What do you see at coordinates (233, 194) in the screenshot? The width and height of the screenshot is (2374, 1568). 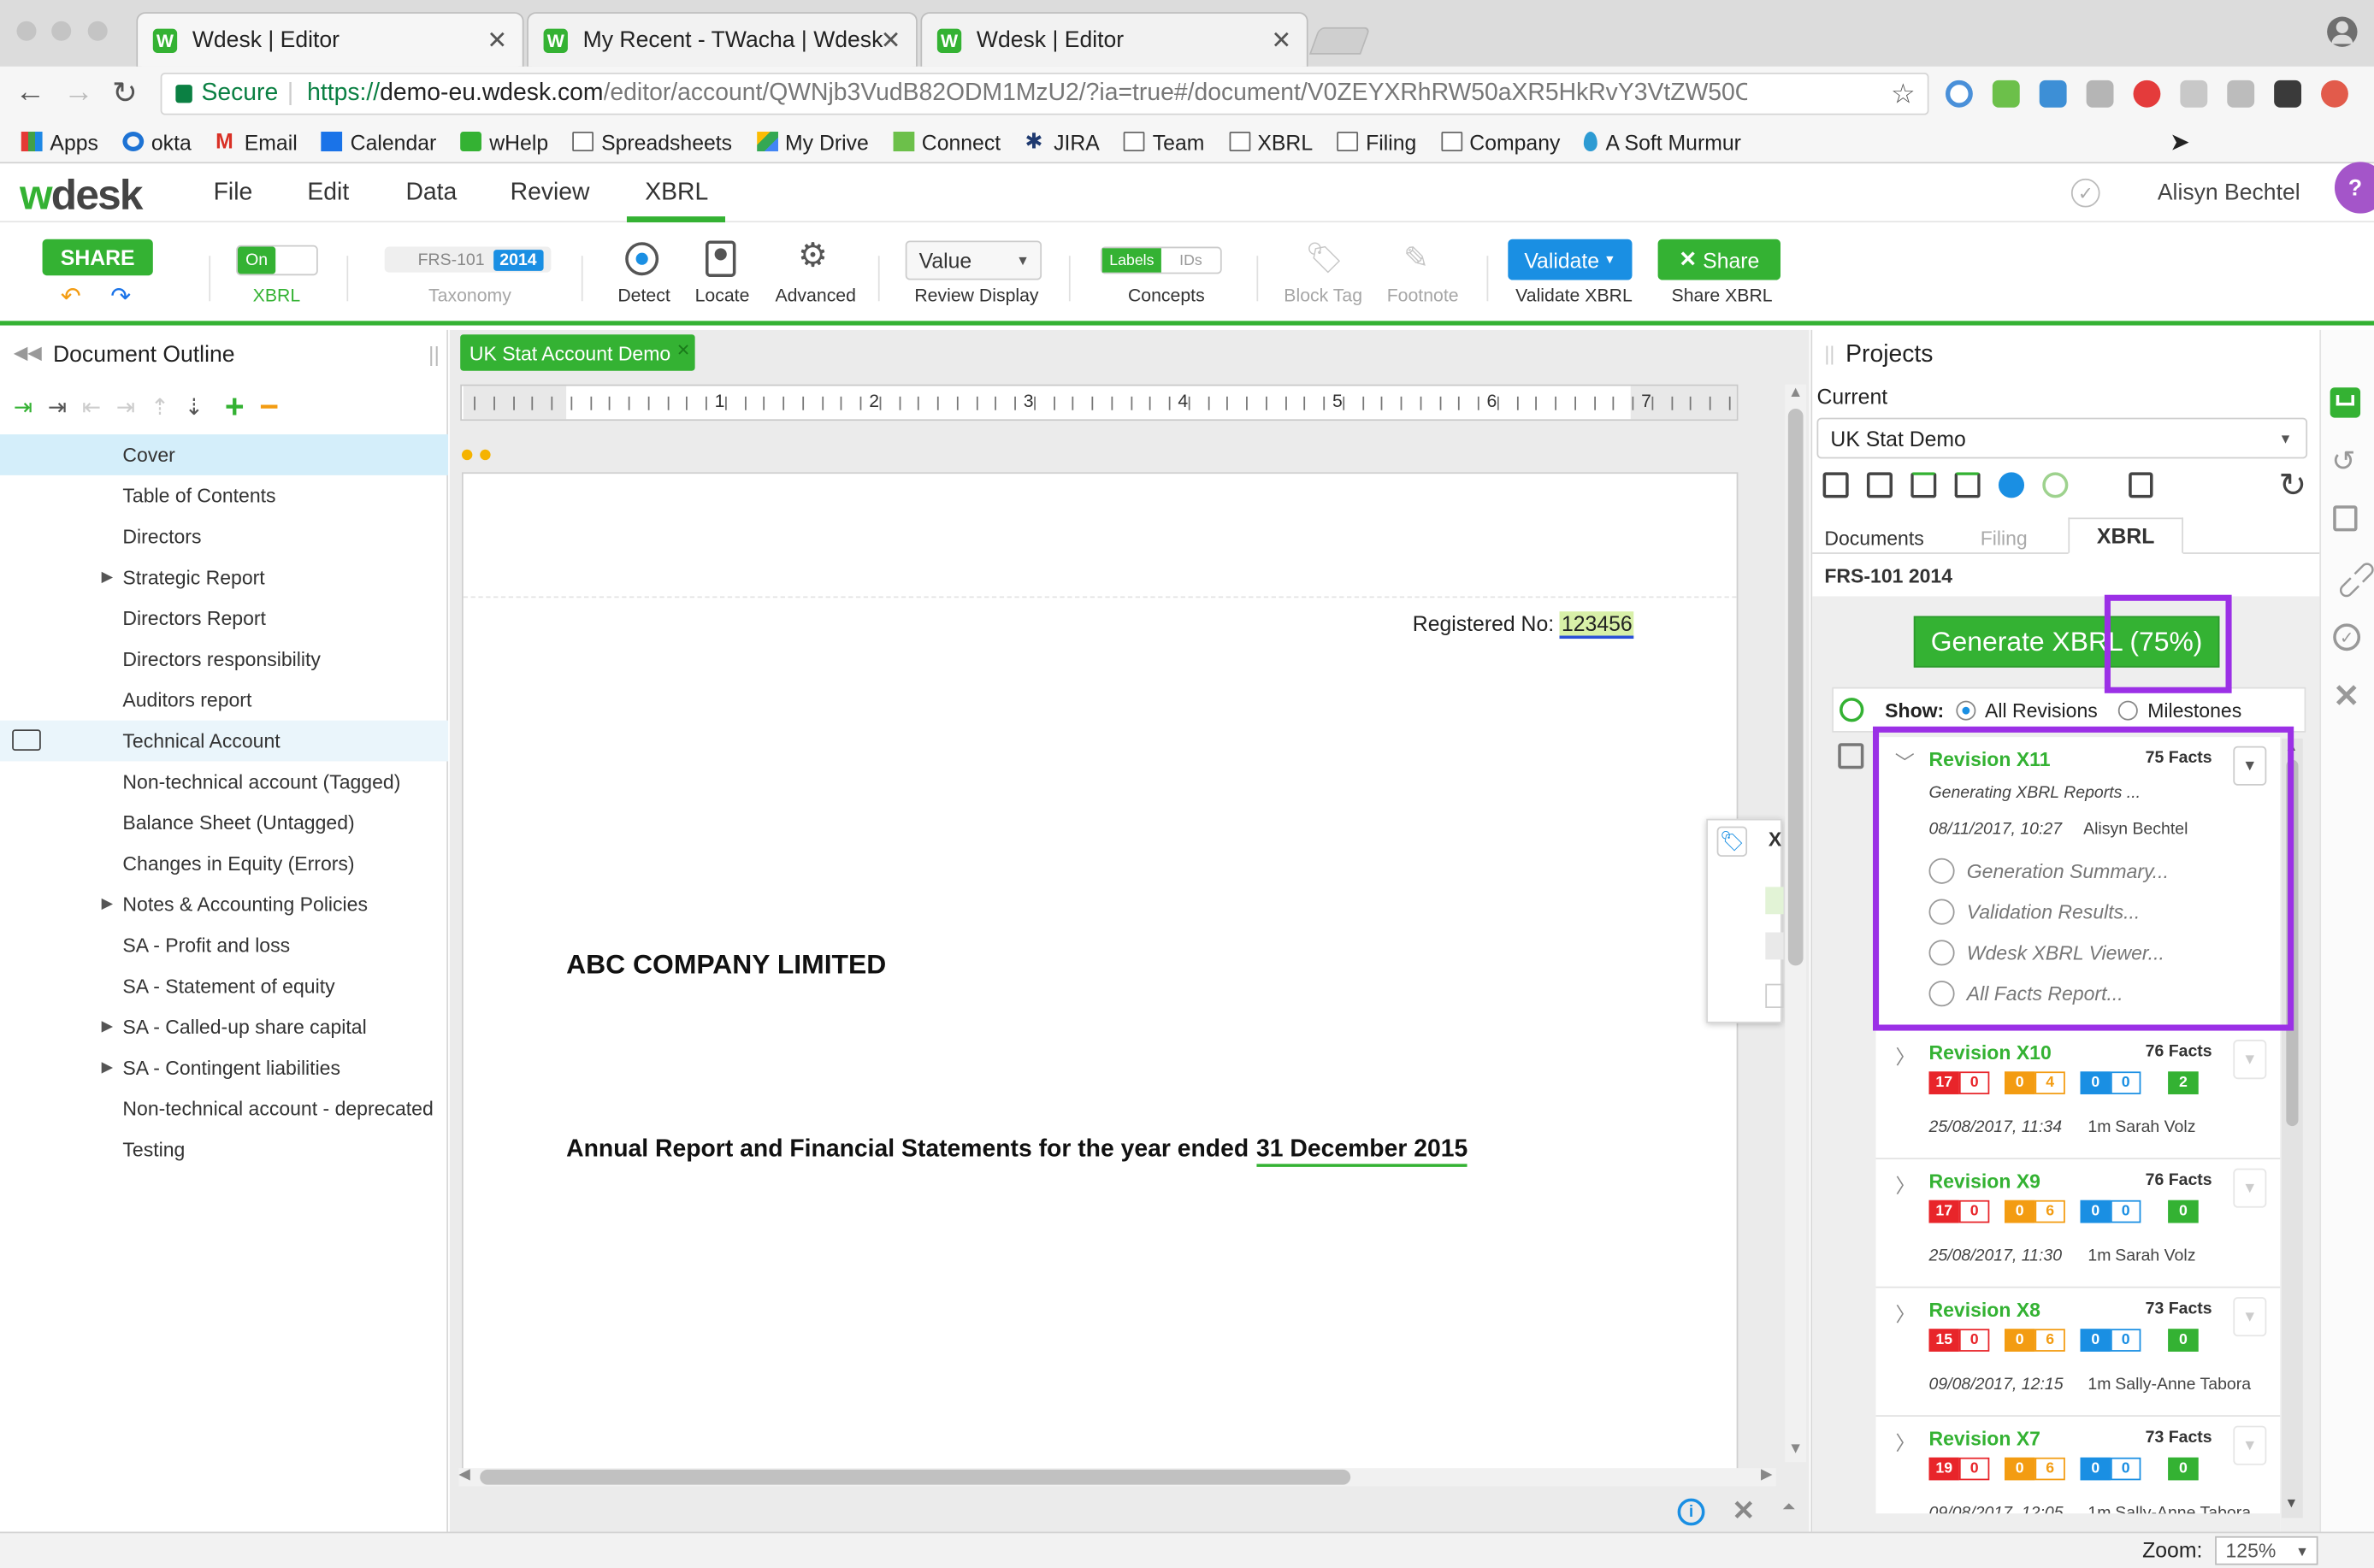 I see `menu-file: File` at bounding box center [233, 194].